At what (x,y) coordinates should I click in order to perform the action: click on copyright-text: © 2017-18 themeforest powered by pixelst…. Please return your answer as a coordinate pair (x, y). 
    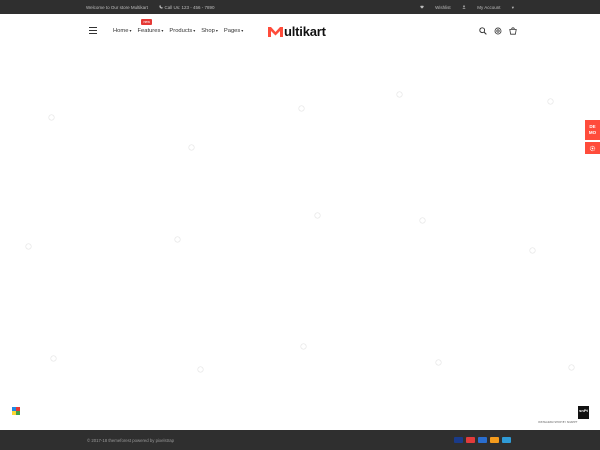
    Looking at the image, I should click on (131, 440).